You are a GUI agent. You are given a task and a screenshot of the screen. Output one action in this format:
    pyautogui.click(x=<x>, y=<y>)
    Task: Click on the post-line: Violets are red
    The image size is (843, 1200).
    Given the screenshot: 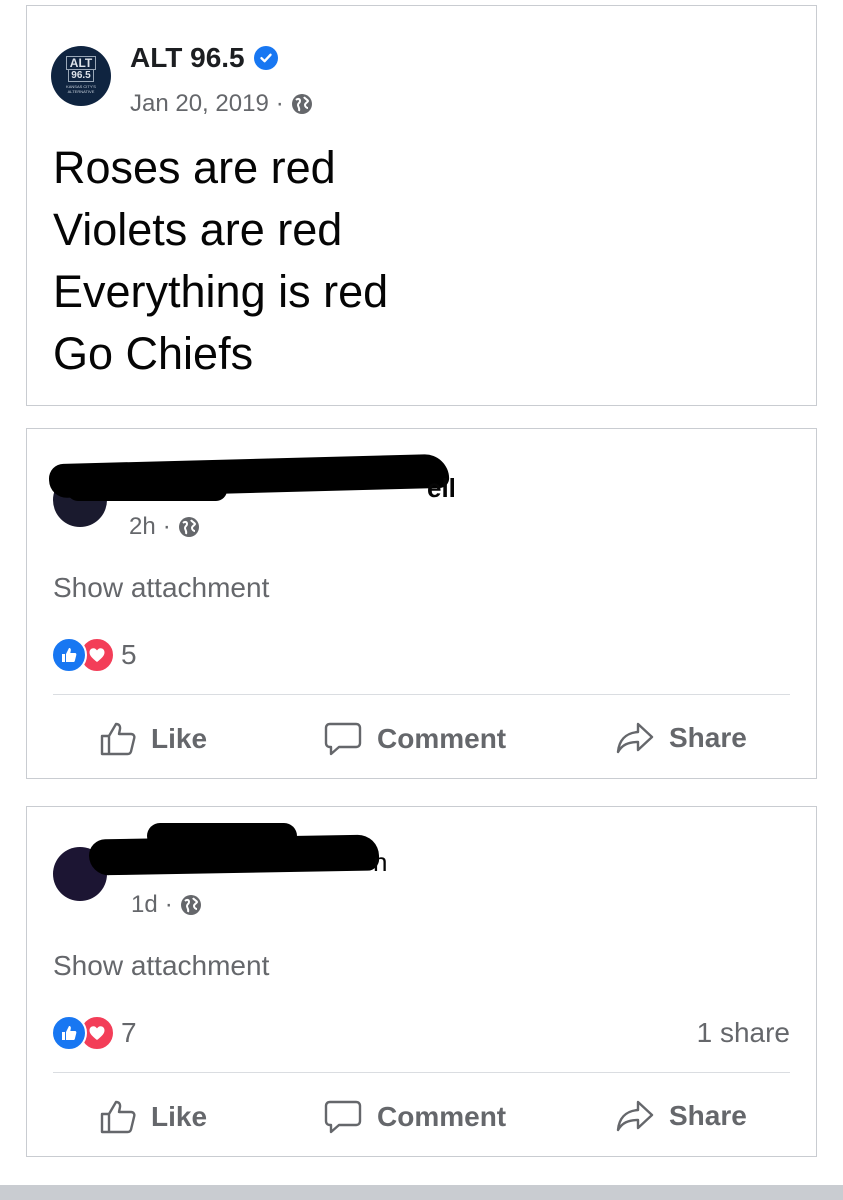 What is the action you would take?
    pyautogui.click(x=198, y=229)
    